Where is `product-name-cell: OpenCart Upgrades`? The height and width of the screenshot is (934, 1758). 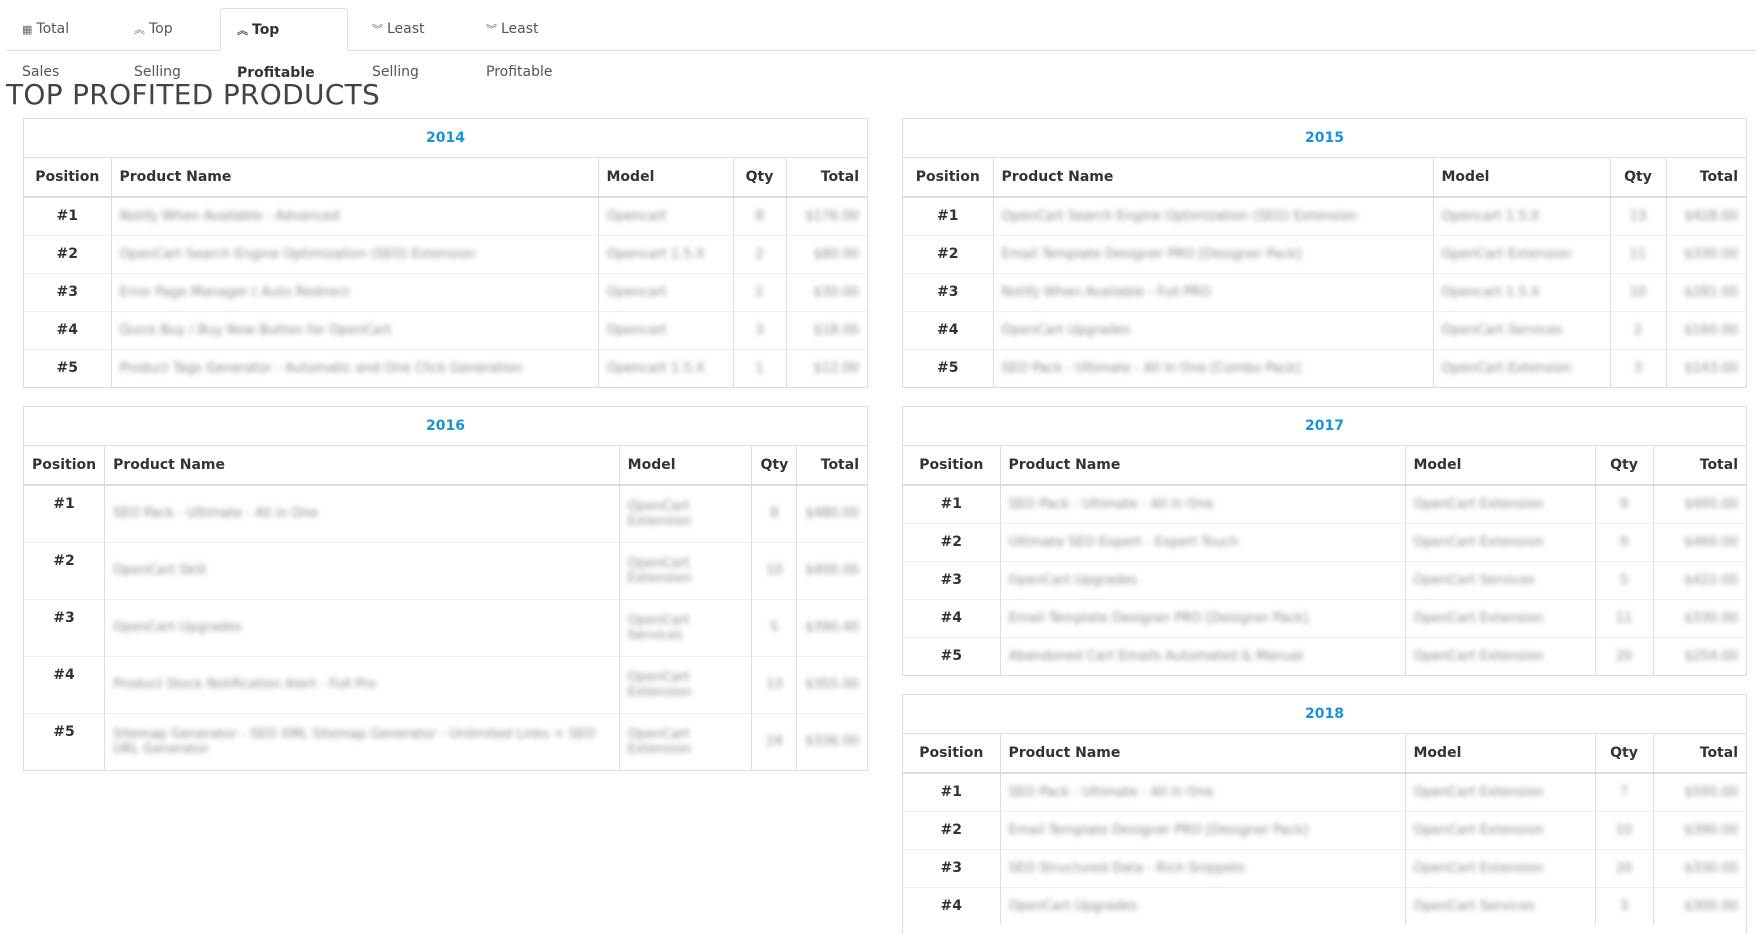
product-name-cell: OpenCart Upgrades is located at coordinates (1203, 579).